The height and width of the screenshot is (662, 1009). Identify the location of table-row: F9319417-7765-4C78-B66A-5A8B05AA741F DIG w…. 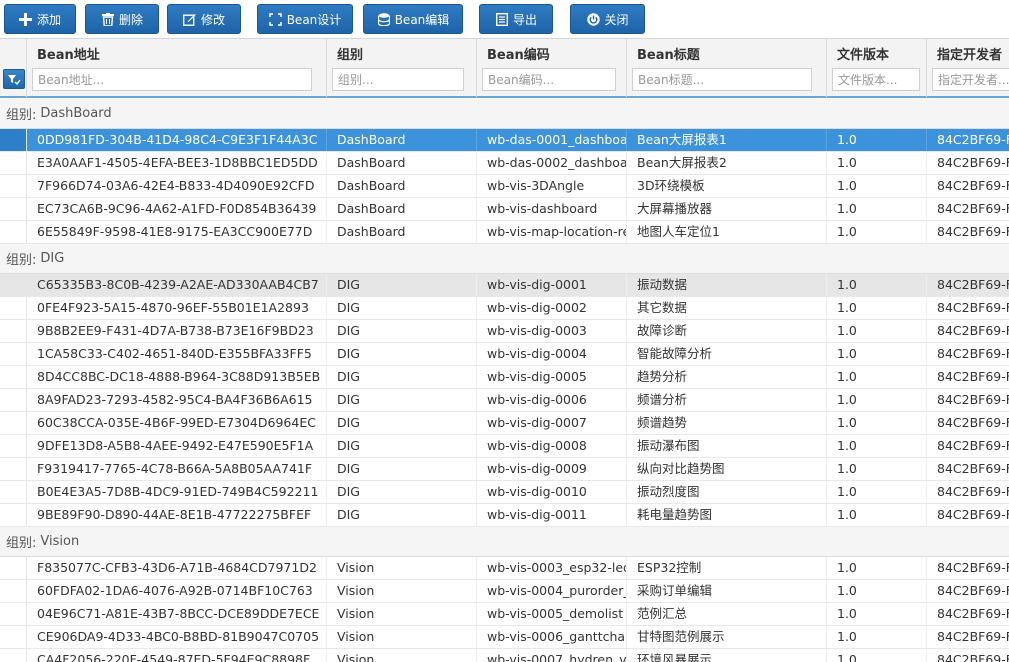
(504, 469).